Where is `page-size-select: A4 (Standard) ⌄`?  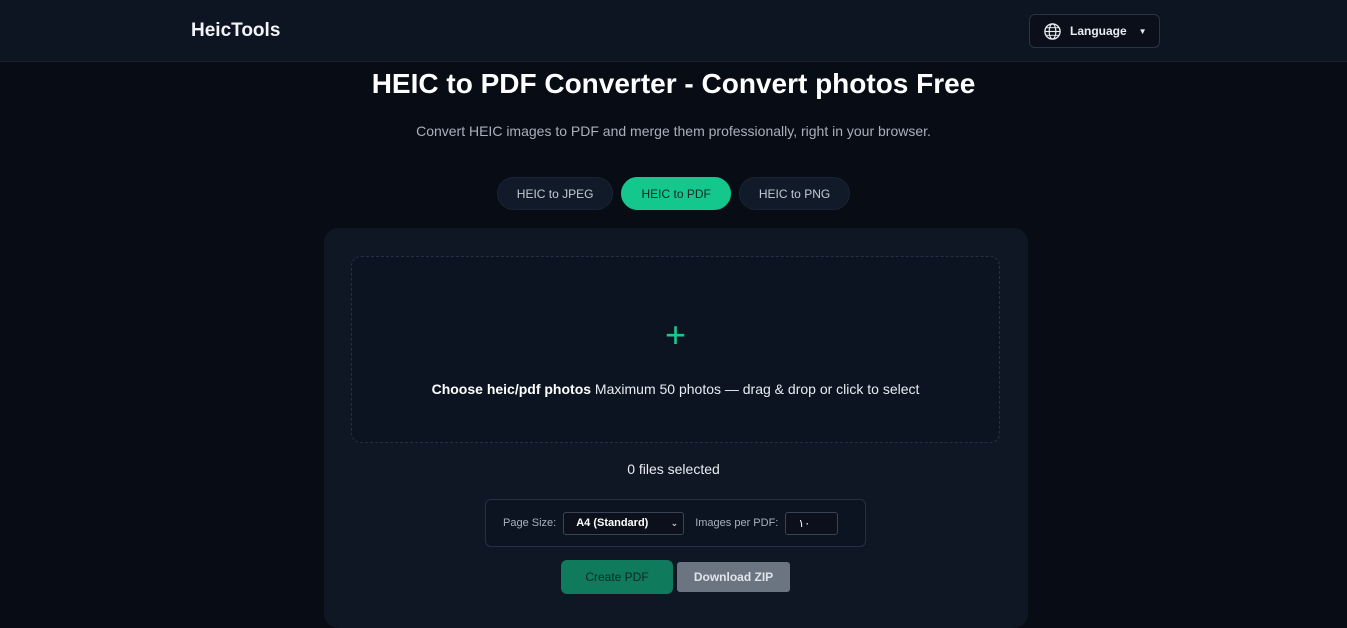 page-size-select: A4 (Standard) ⌄ is located at coordinates (624, 523).